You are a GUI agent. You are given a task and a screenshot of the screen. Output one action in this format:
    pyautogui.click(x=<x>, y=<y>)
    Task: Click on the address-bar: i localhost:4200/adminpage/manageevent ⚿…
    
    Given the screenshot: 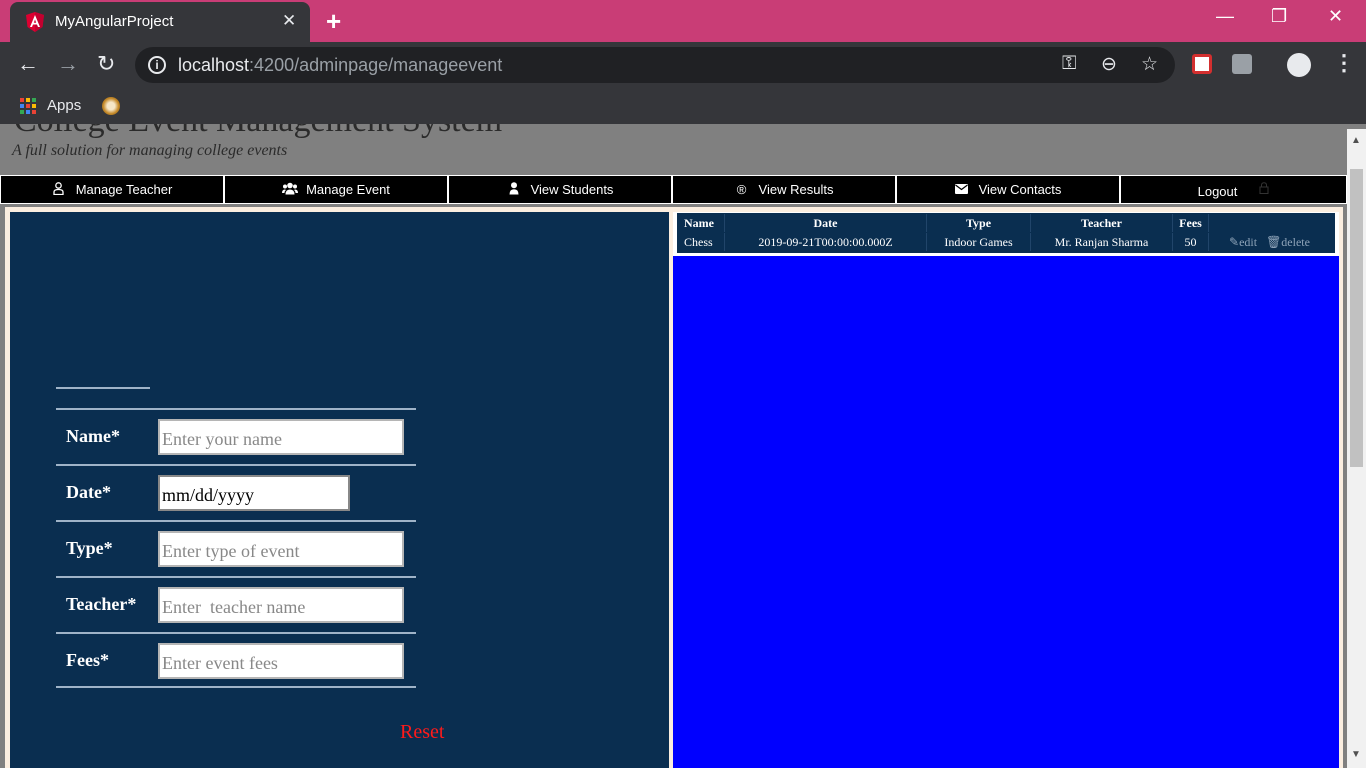 What is the action you would take?
    pyautogui.click(x=655, y=65)
    